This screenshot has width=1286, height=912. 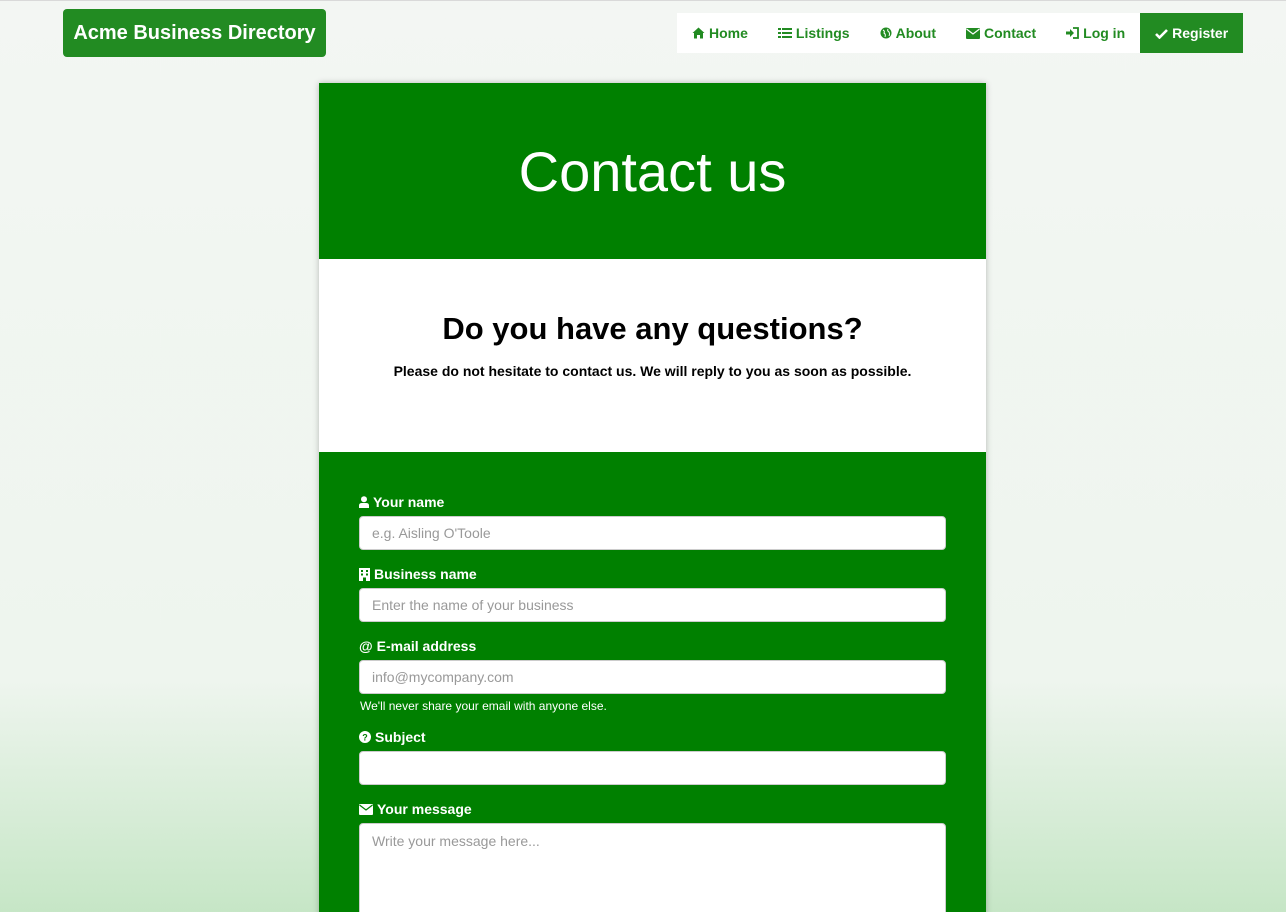 I want to click on nav-register-label: Register, so click(x=1200, y=33).